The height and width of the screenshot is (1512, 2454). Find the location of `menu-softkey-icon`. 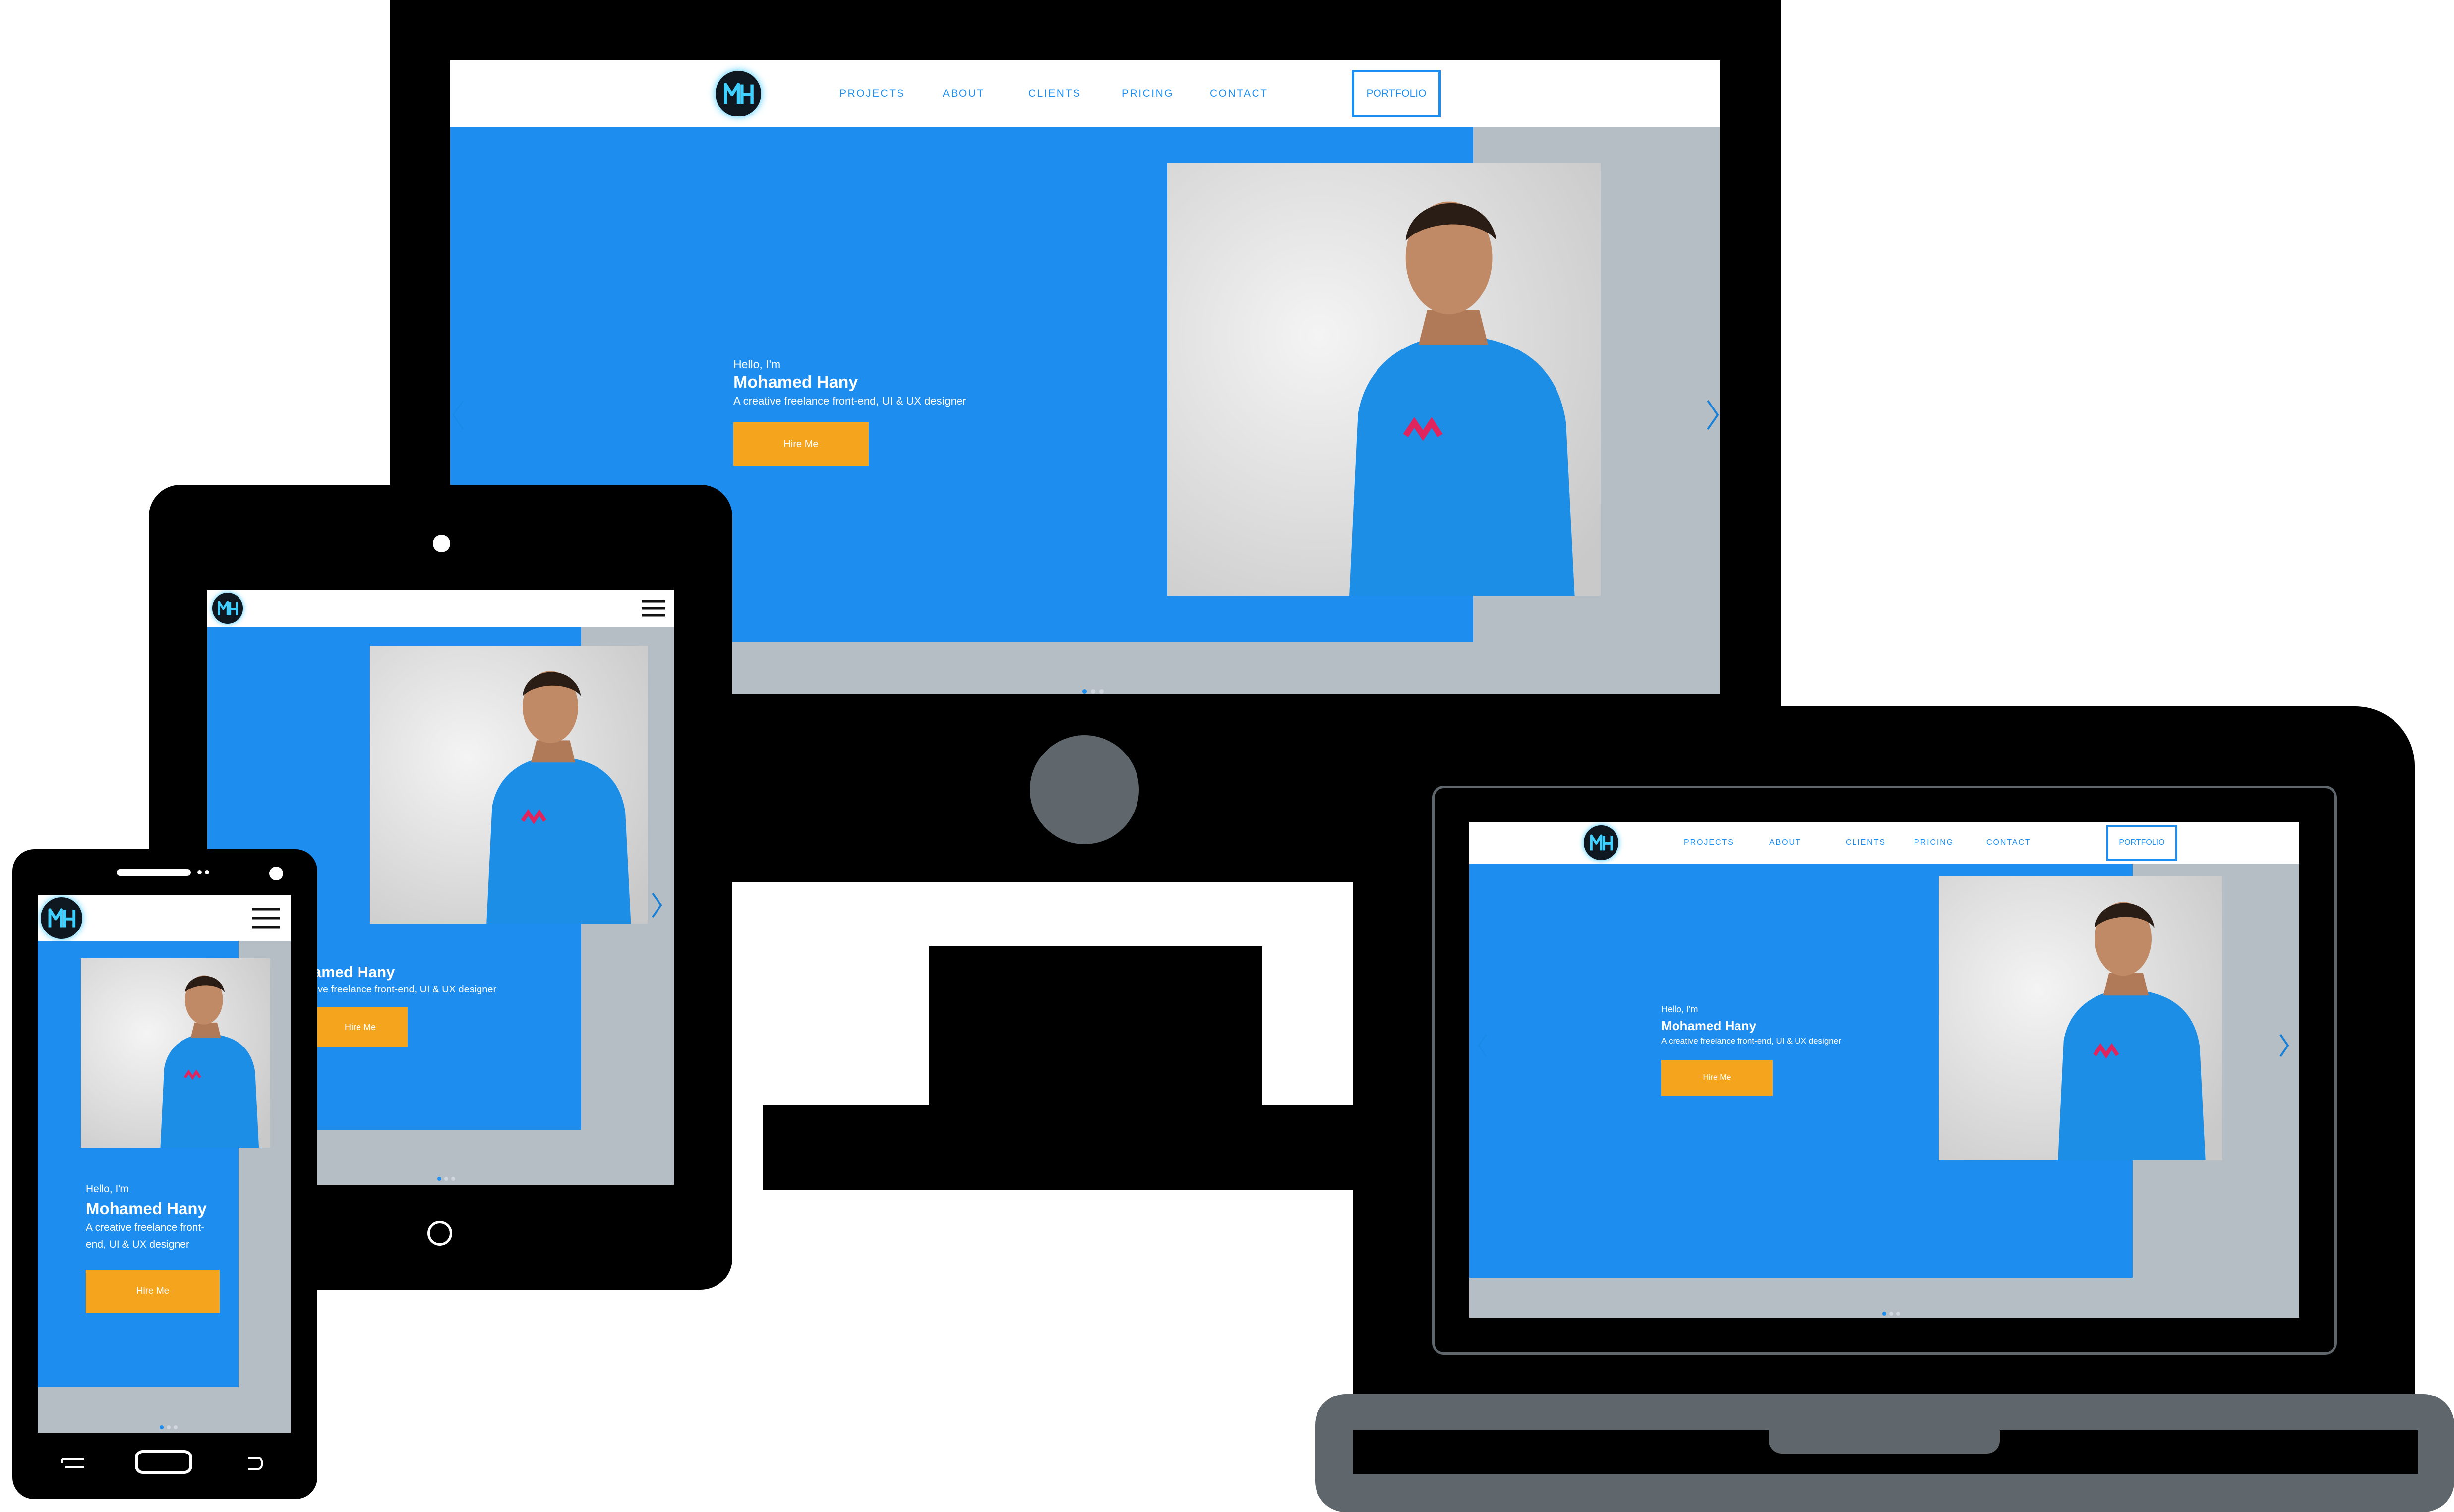

menu-softkey-icon is located at coordinates (72, 1463).